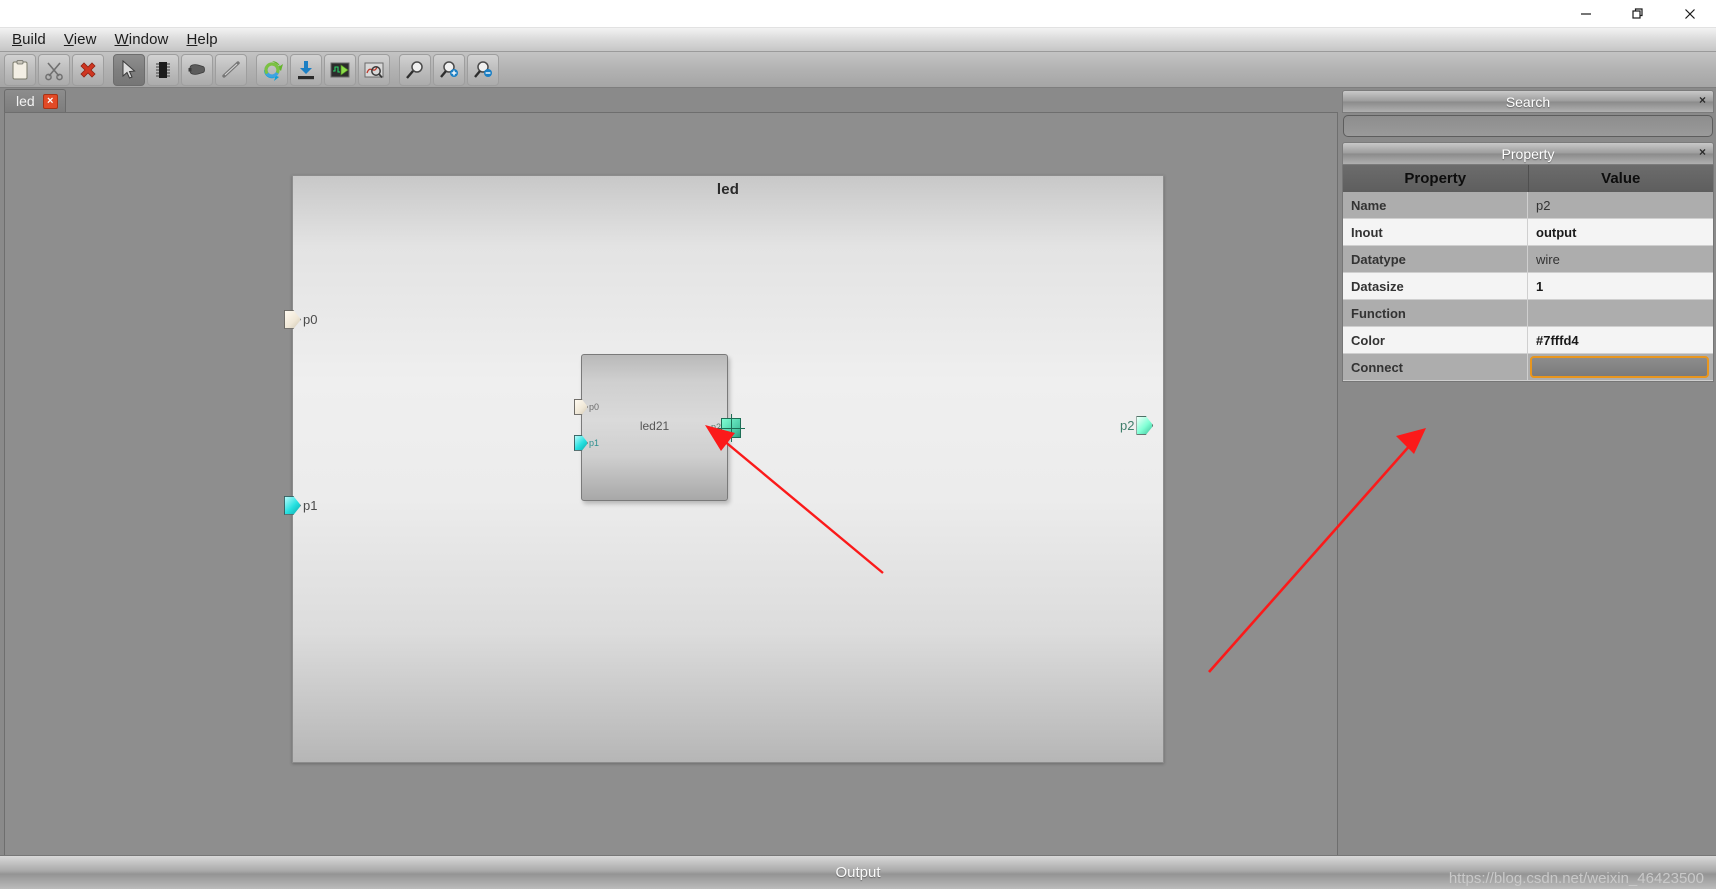 The image size is (1716, 889). I want to click on property-row-color: Color #7fffd4, so click(1528, 340).